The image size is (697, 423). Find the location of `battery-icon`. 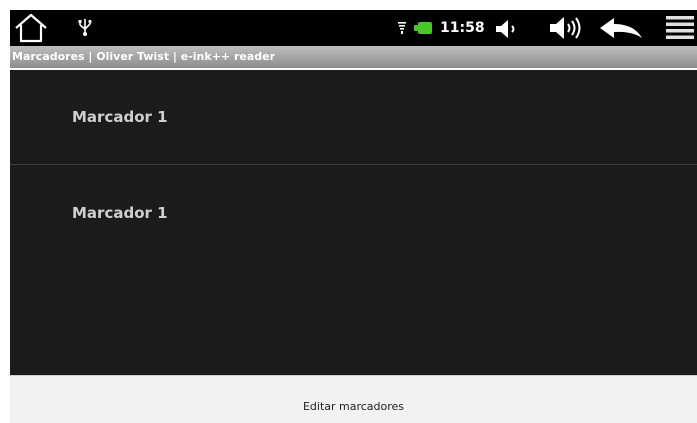

battery-icon is located at coordinates (423, 28).